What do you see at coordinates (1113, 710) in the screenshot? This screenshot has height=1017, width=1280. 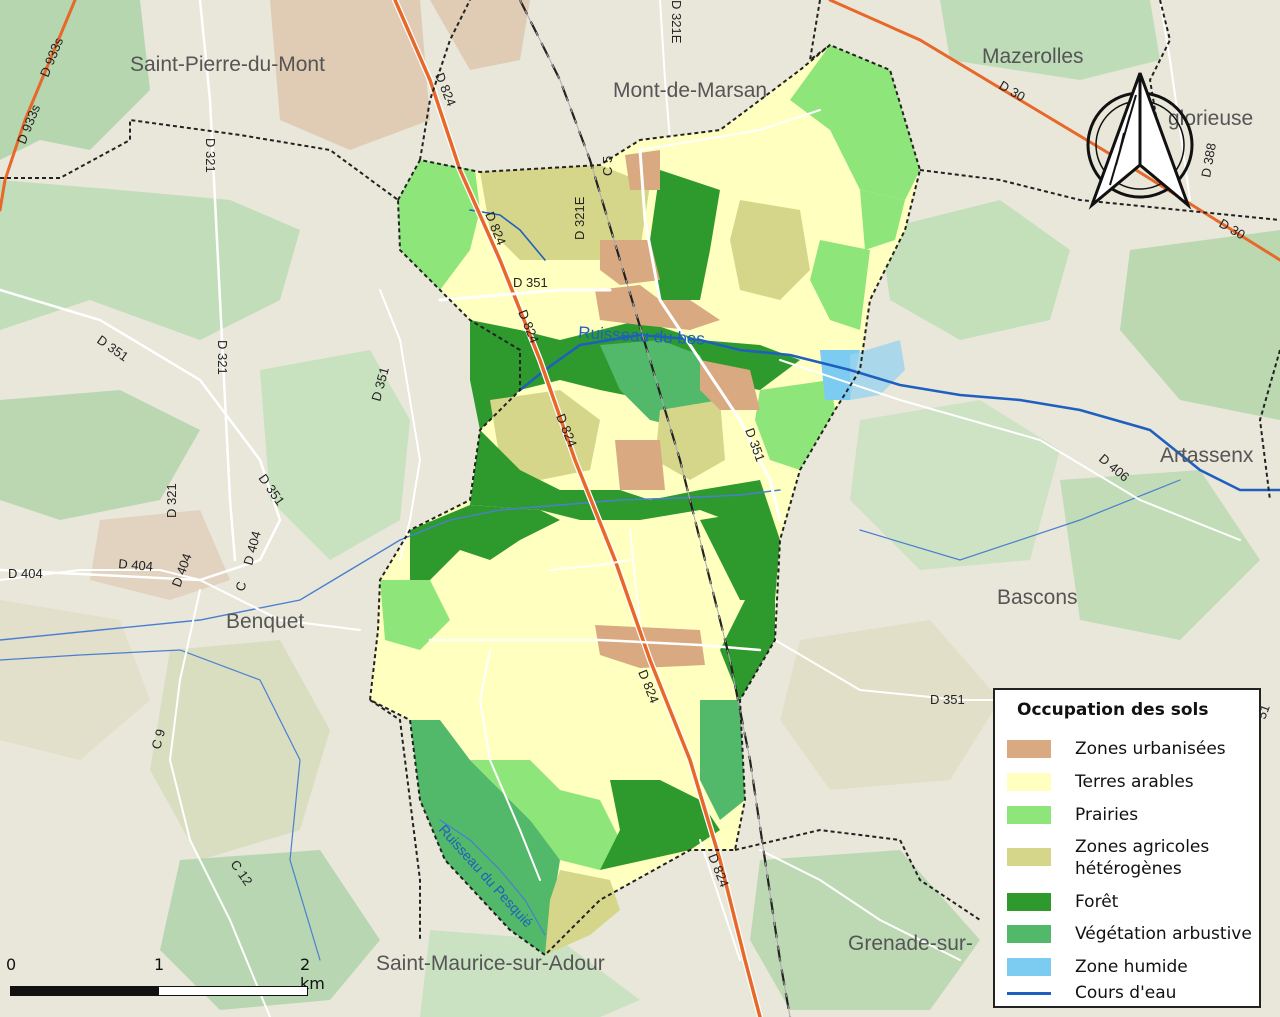 I see `legend-title: Occupation des sols` at bounding box center [1113, 710].